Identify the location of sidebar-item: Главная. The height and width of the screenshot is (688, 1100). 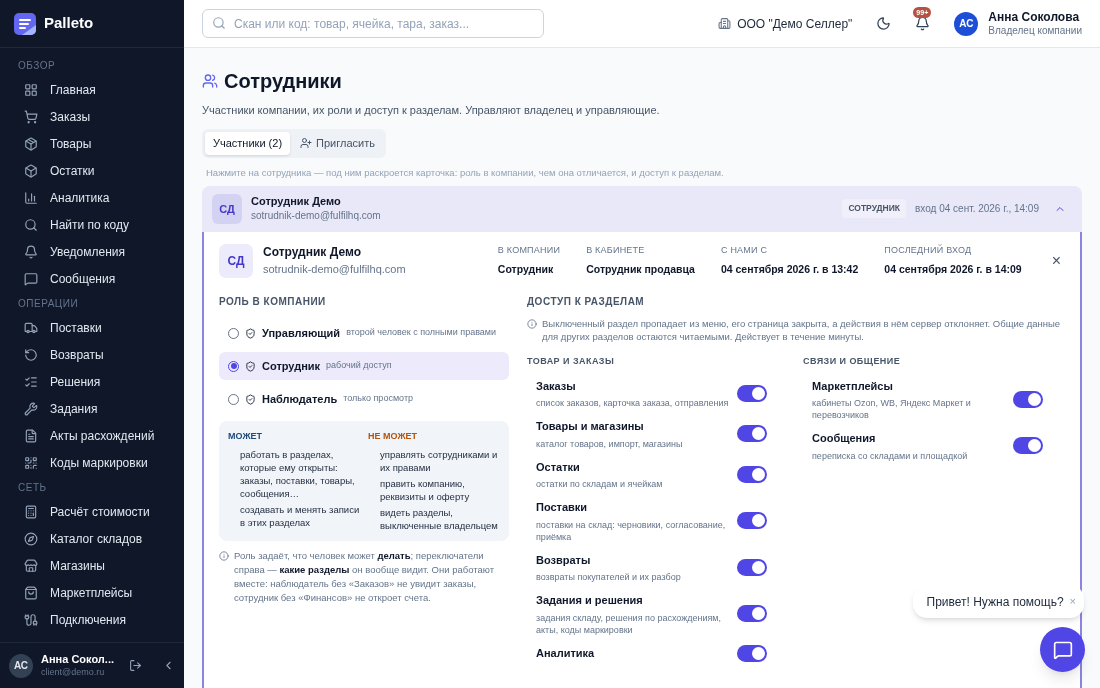
(92, 89).